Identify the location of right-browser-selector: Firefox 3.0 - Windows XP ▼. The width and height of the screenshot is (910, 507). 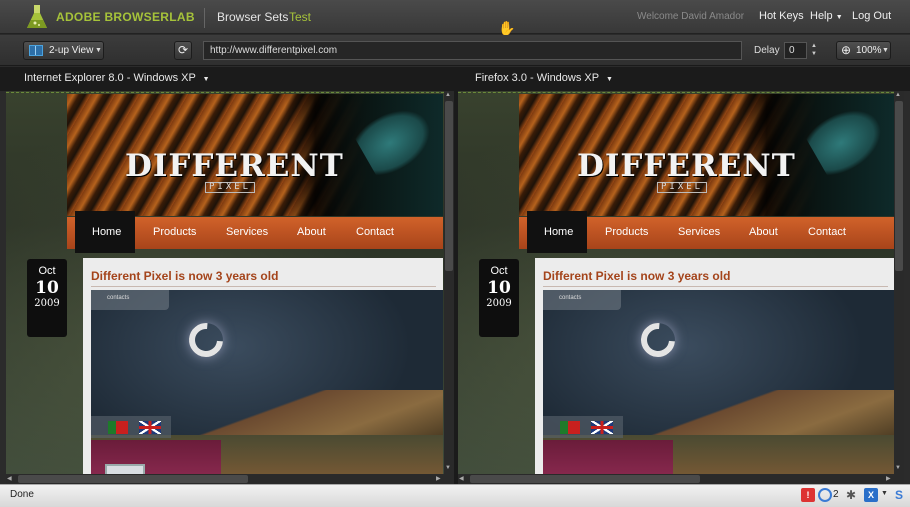
(544, 78).